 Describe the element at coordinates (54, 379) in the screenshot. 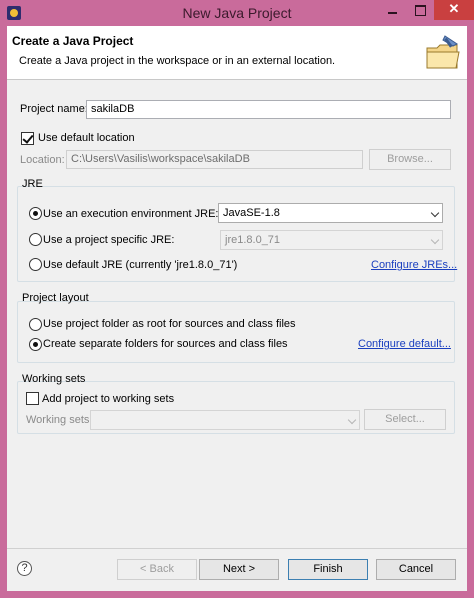

I see `working-sets-group-title: Working sets` at that location.